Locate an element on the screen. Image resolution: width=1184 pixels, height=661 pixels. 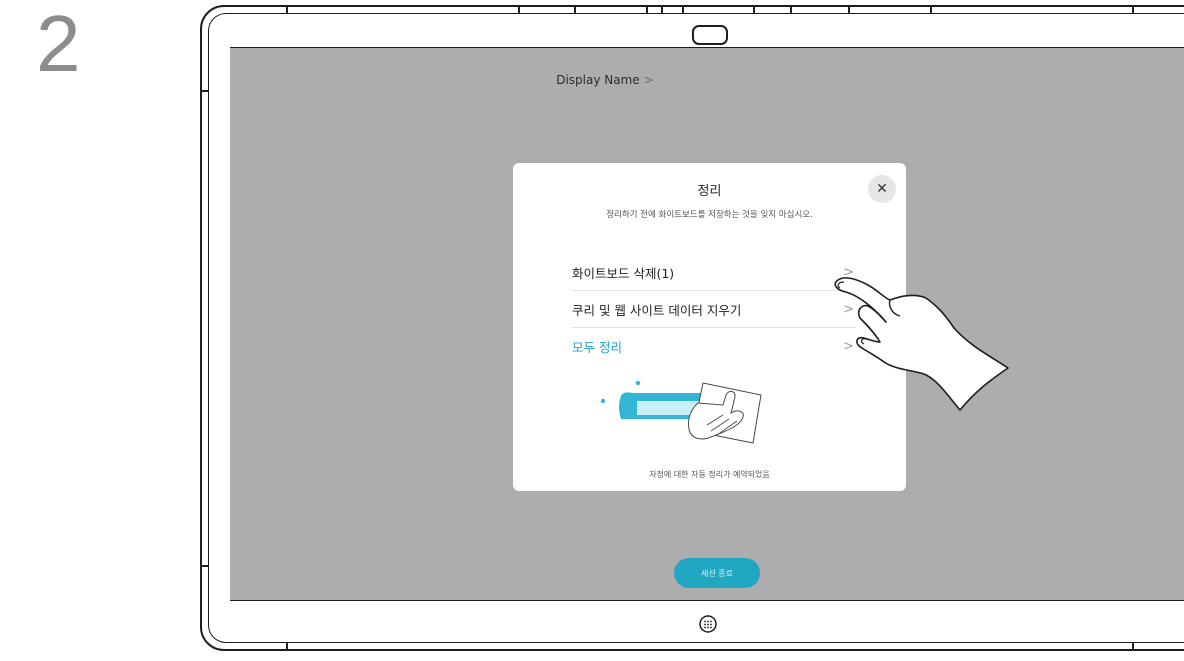
pointing-hand-icon is located at coordinates (921, 344).